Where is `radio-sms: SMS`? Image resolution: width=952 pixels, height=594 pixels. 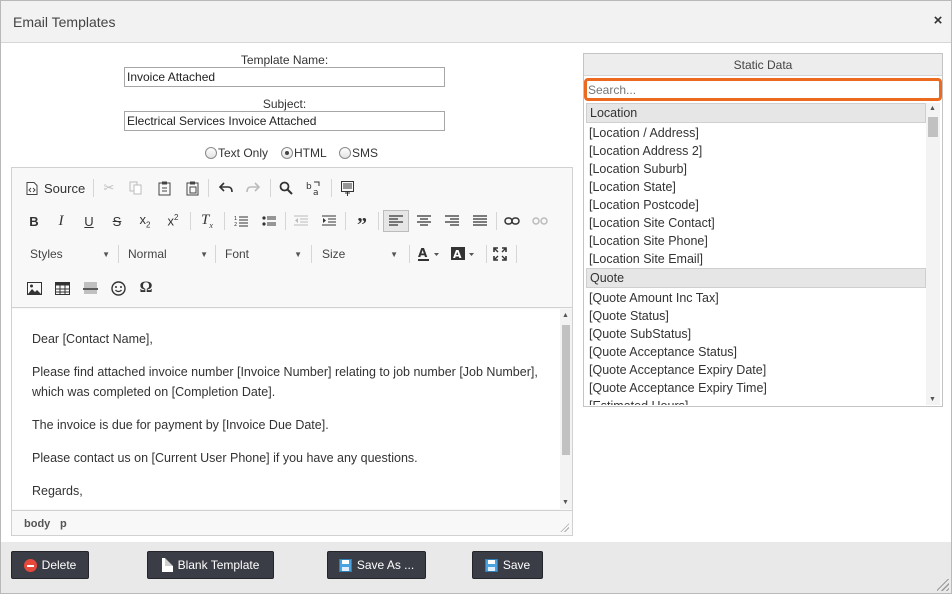 radio-sms: SMS is located at coordinates (358, 153).